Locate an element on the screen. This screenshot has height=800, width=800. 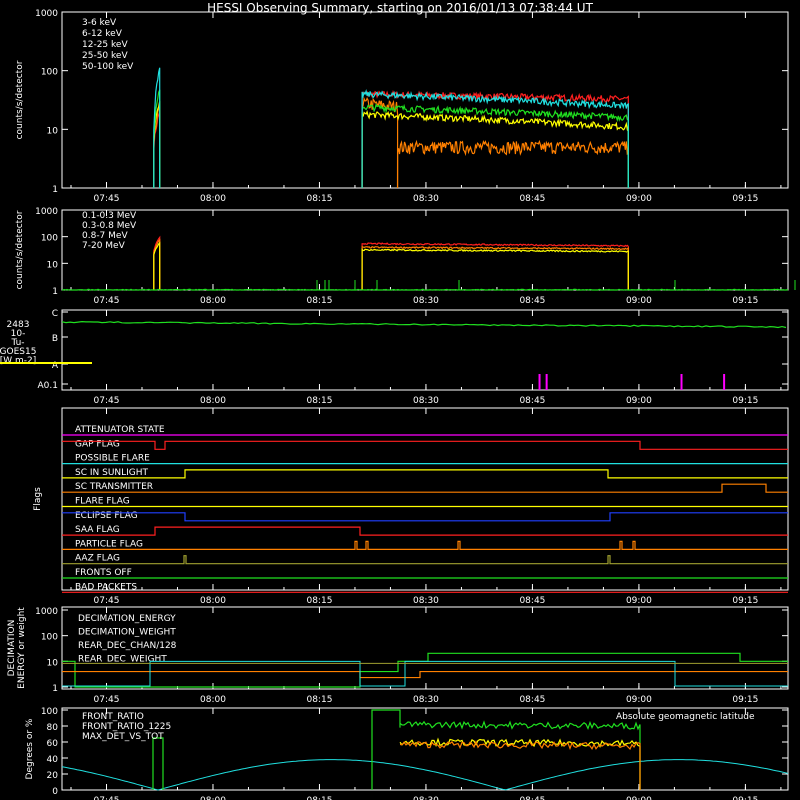
flag-label: PARTICLE FLAG is located at coordinates (109, 544).